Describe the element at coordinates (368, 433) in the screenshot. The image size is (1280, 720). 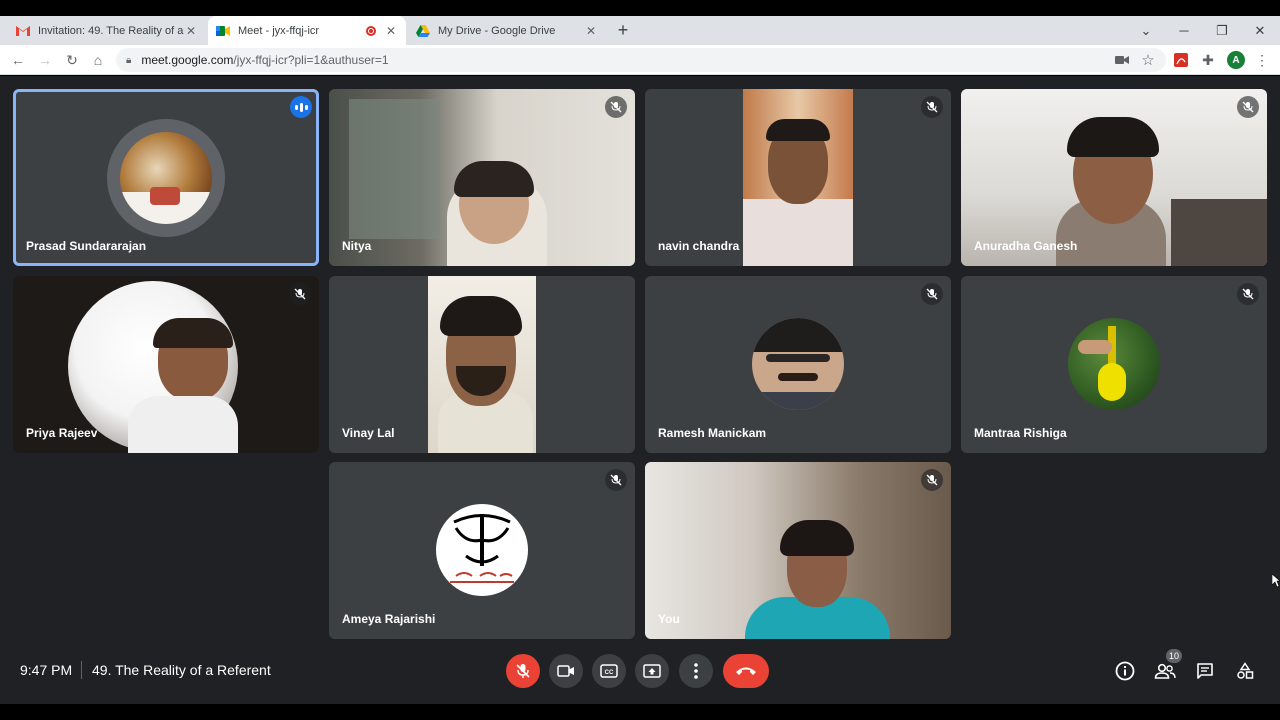
I see `participant-name: Vinay Lal` at that location.